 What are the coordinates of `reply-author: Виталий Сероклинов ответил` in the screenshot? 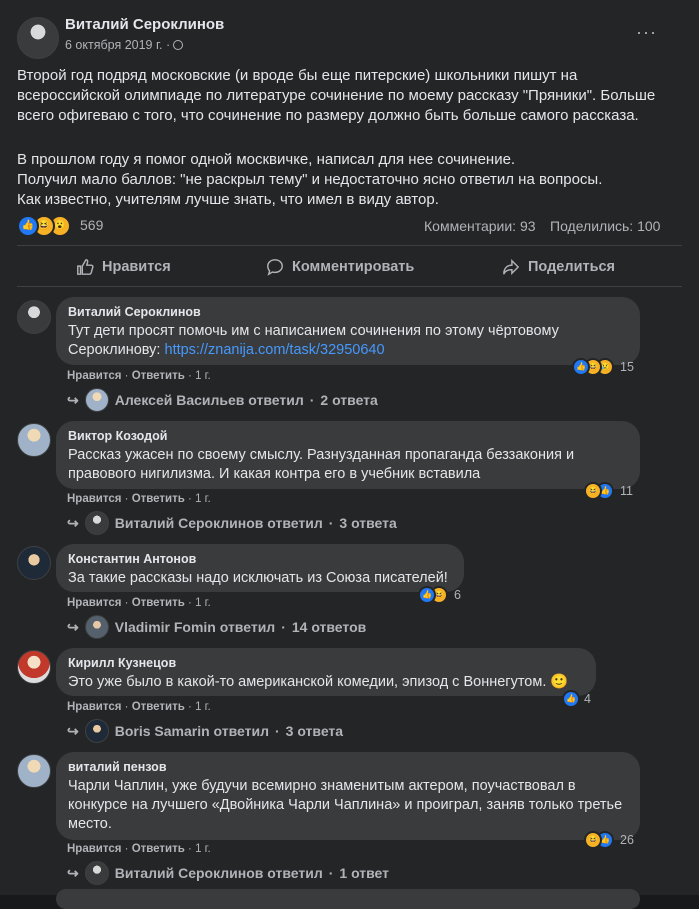 It's located at (218, 523).